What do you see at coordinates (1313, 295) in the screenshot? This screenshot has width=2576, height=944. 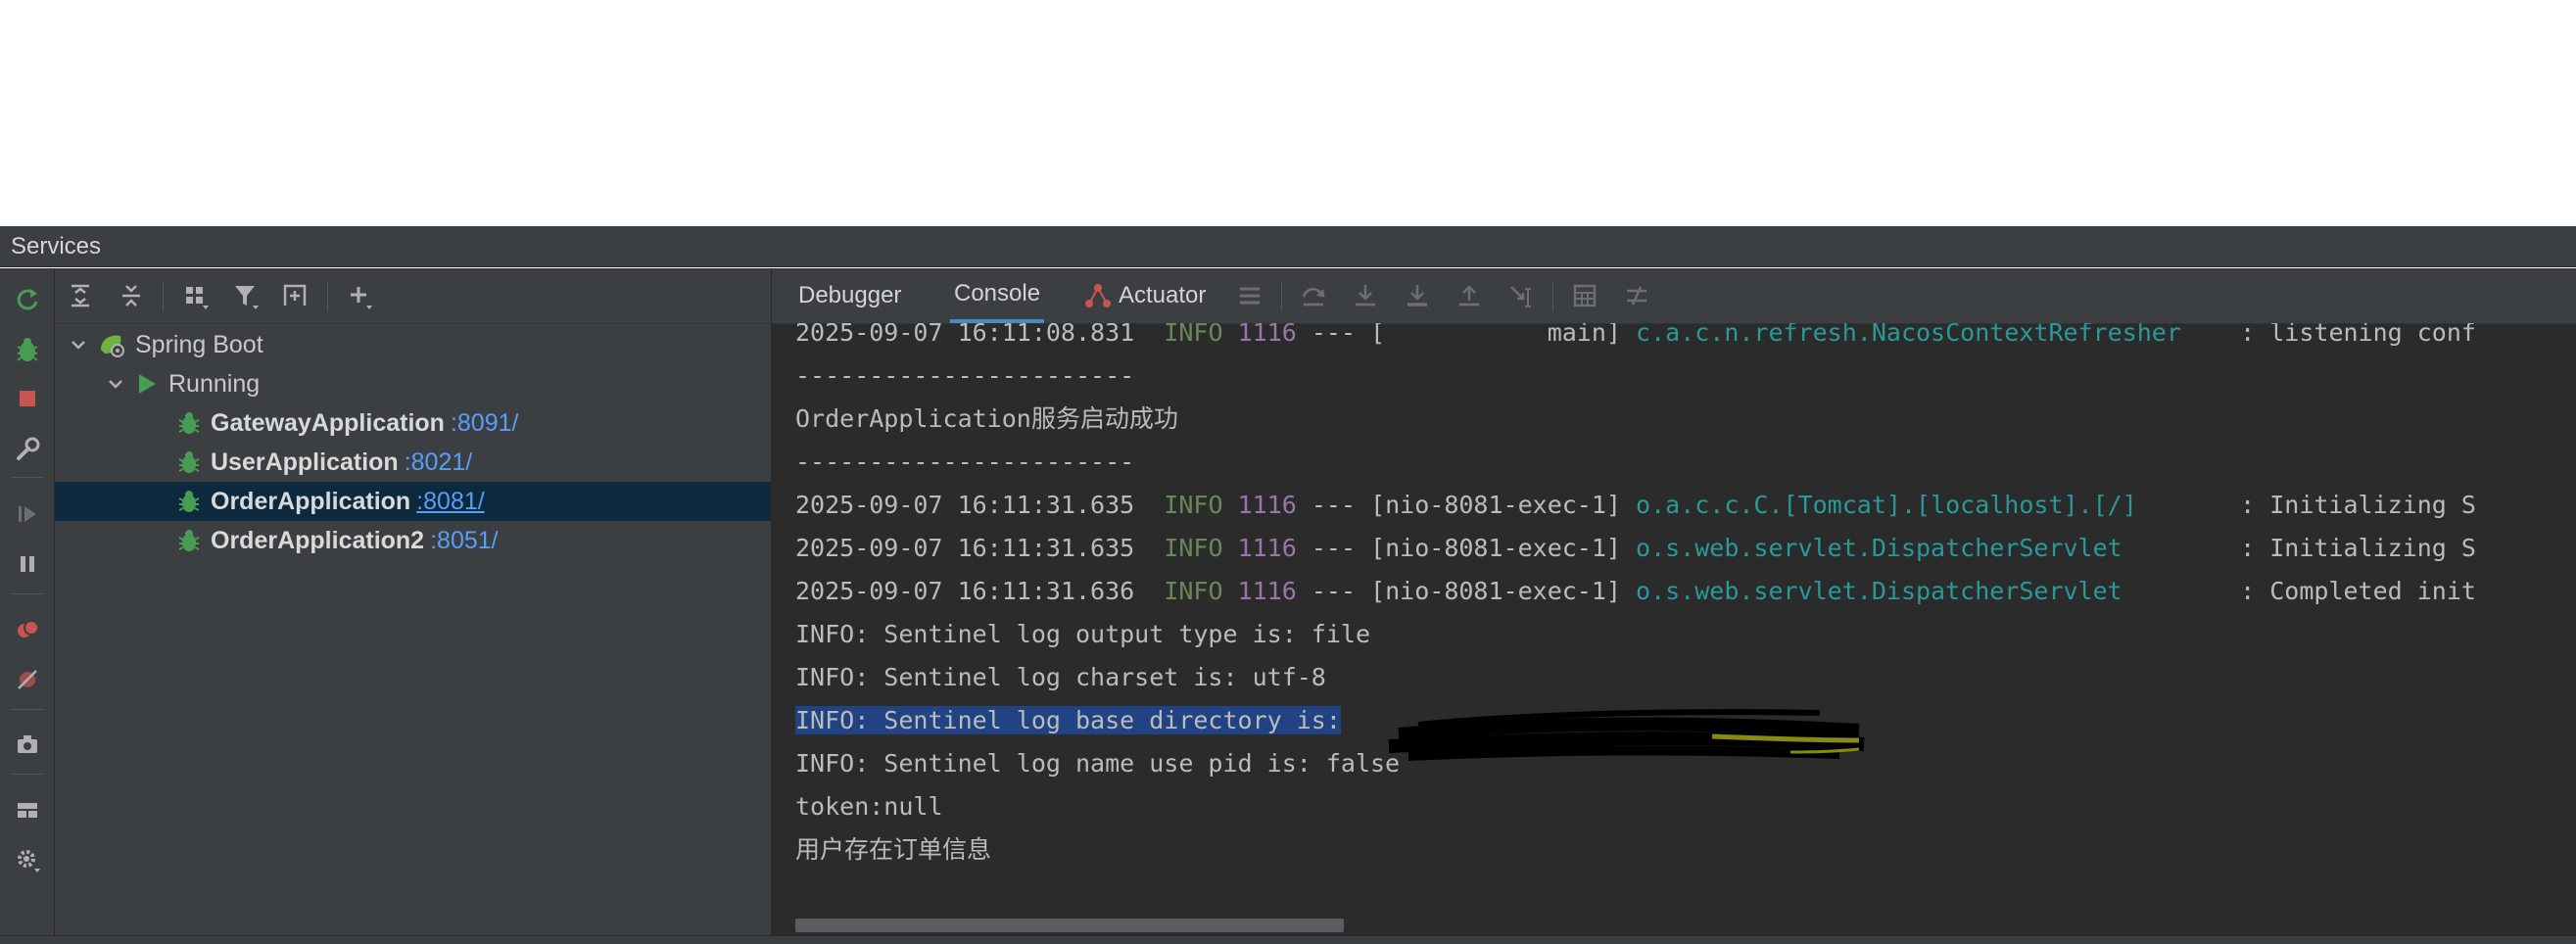 I see `step-over-icon` at bounding box center [1313, 295].